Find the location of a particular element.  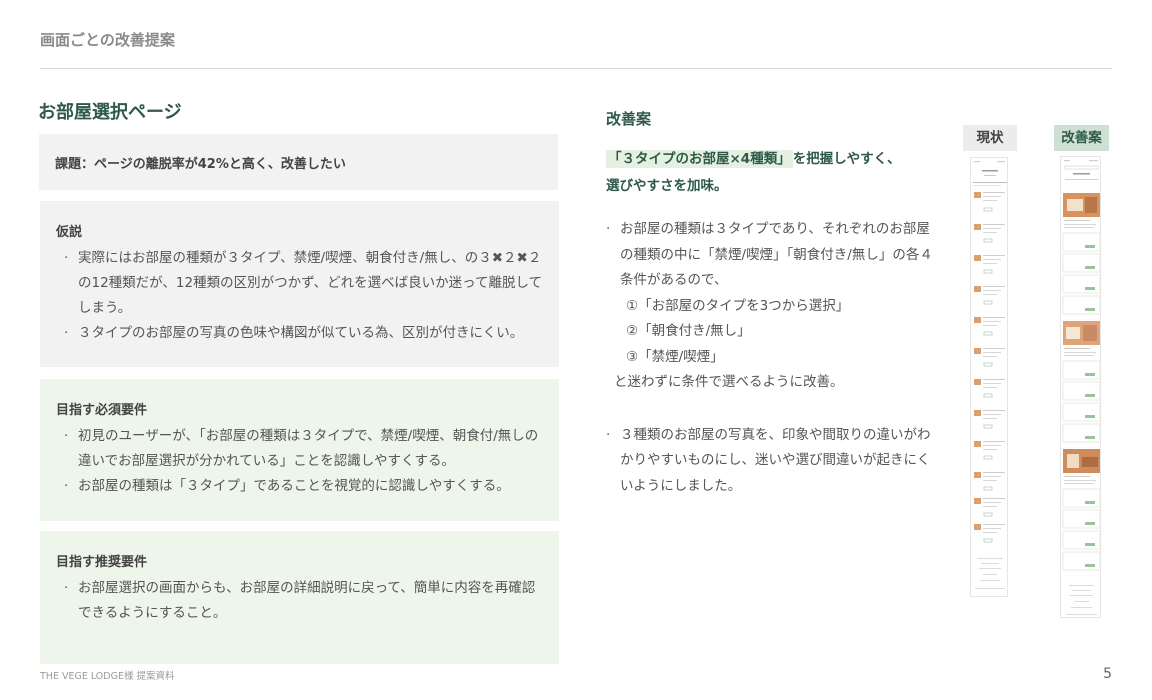

issue-box: 課題：ページの離脱率が42%と高く、改善したい is located at coordinates (298, 162).